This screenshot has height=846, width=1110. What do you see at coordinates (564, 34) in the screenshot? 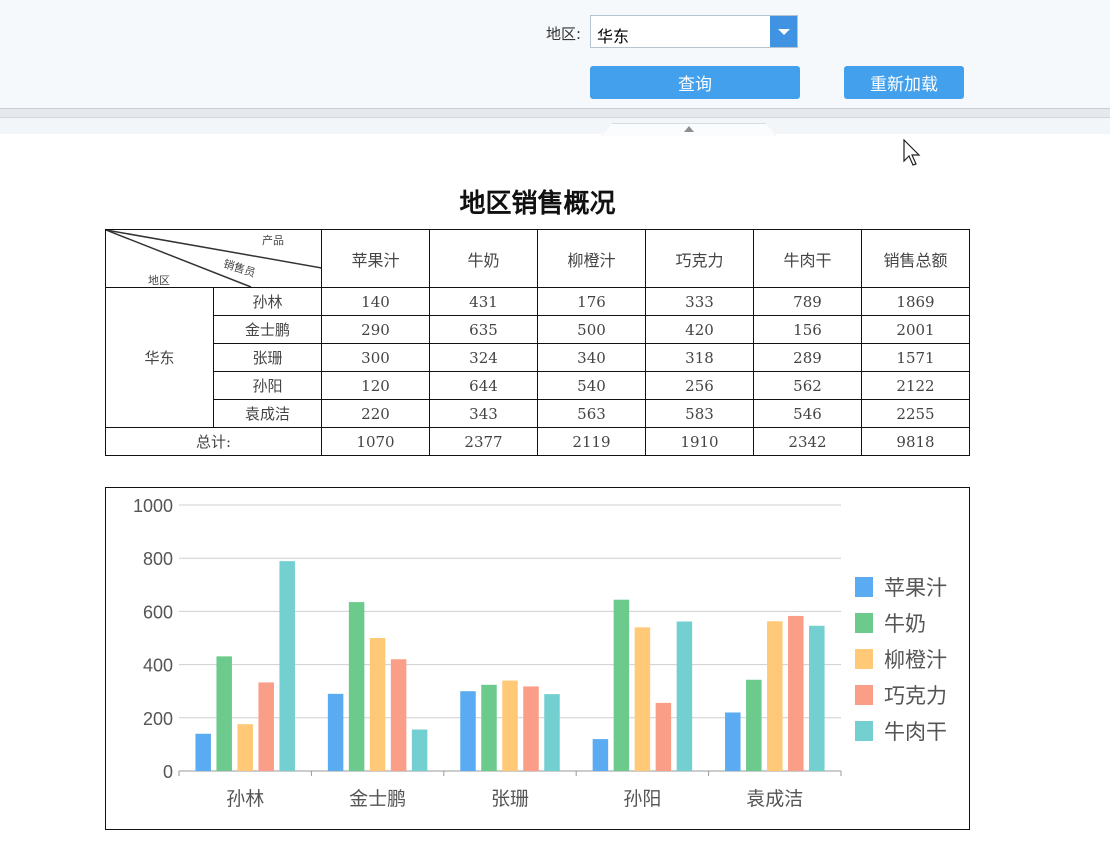
I see `region-label: 地区:` at bounding box center [564, 34].